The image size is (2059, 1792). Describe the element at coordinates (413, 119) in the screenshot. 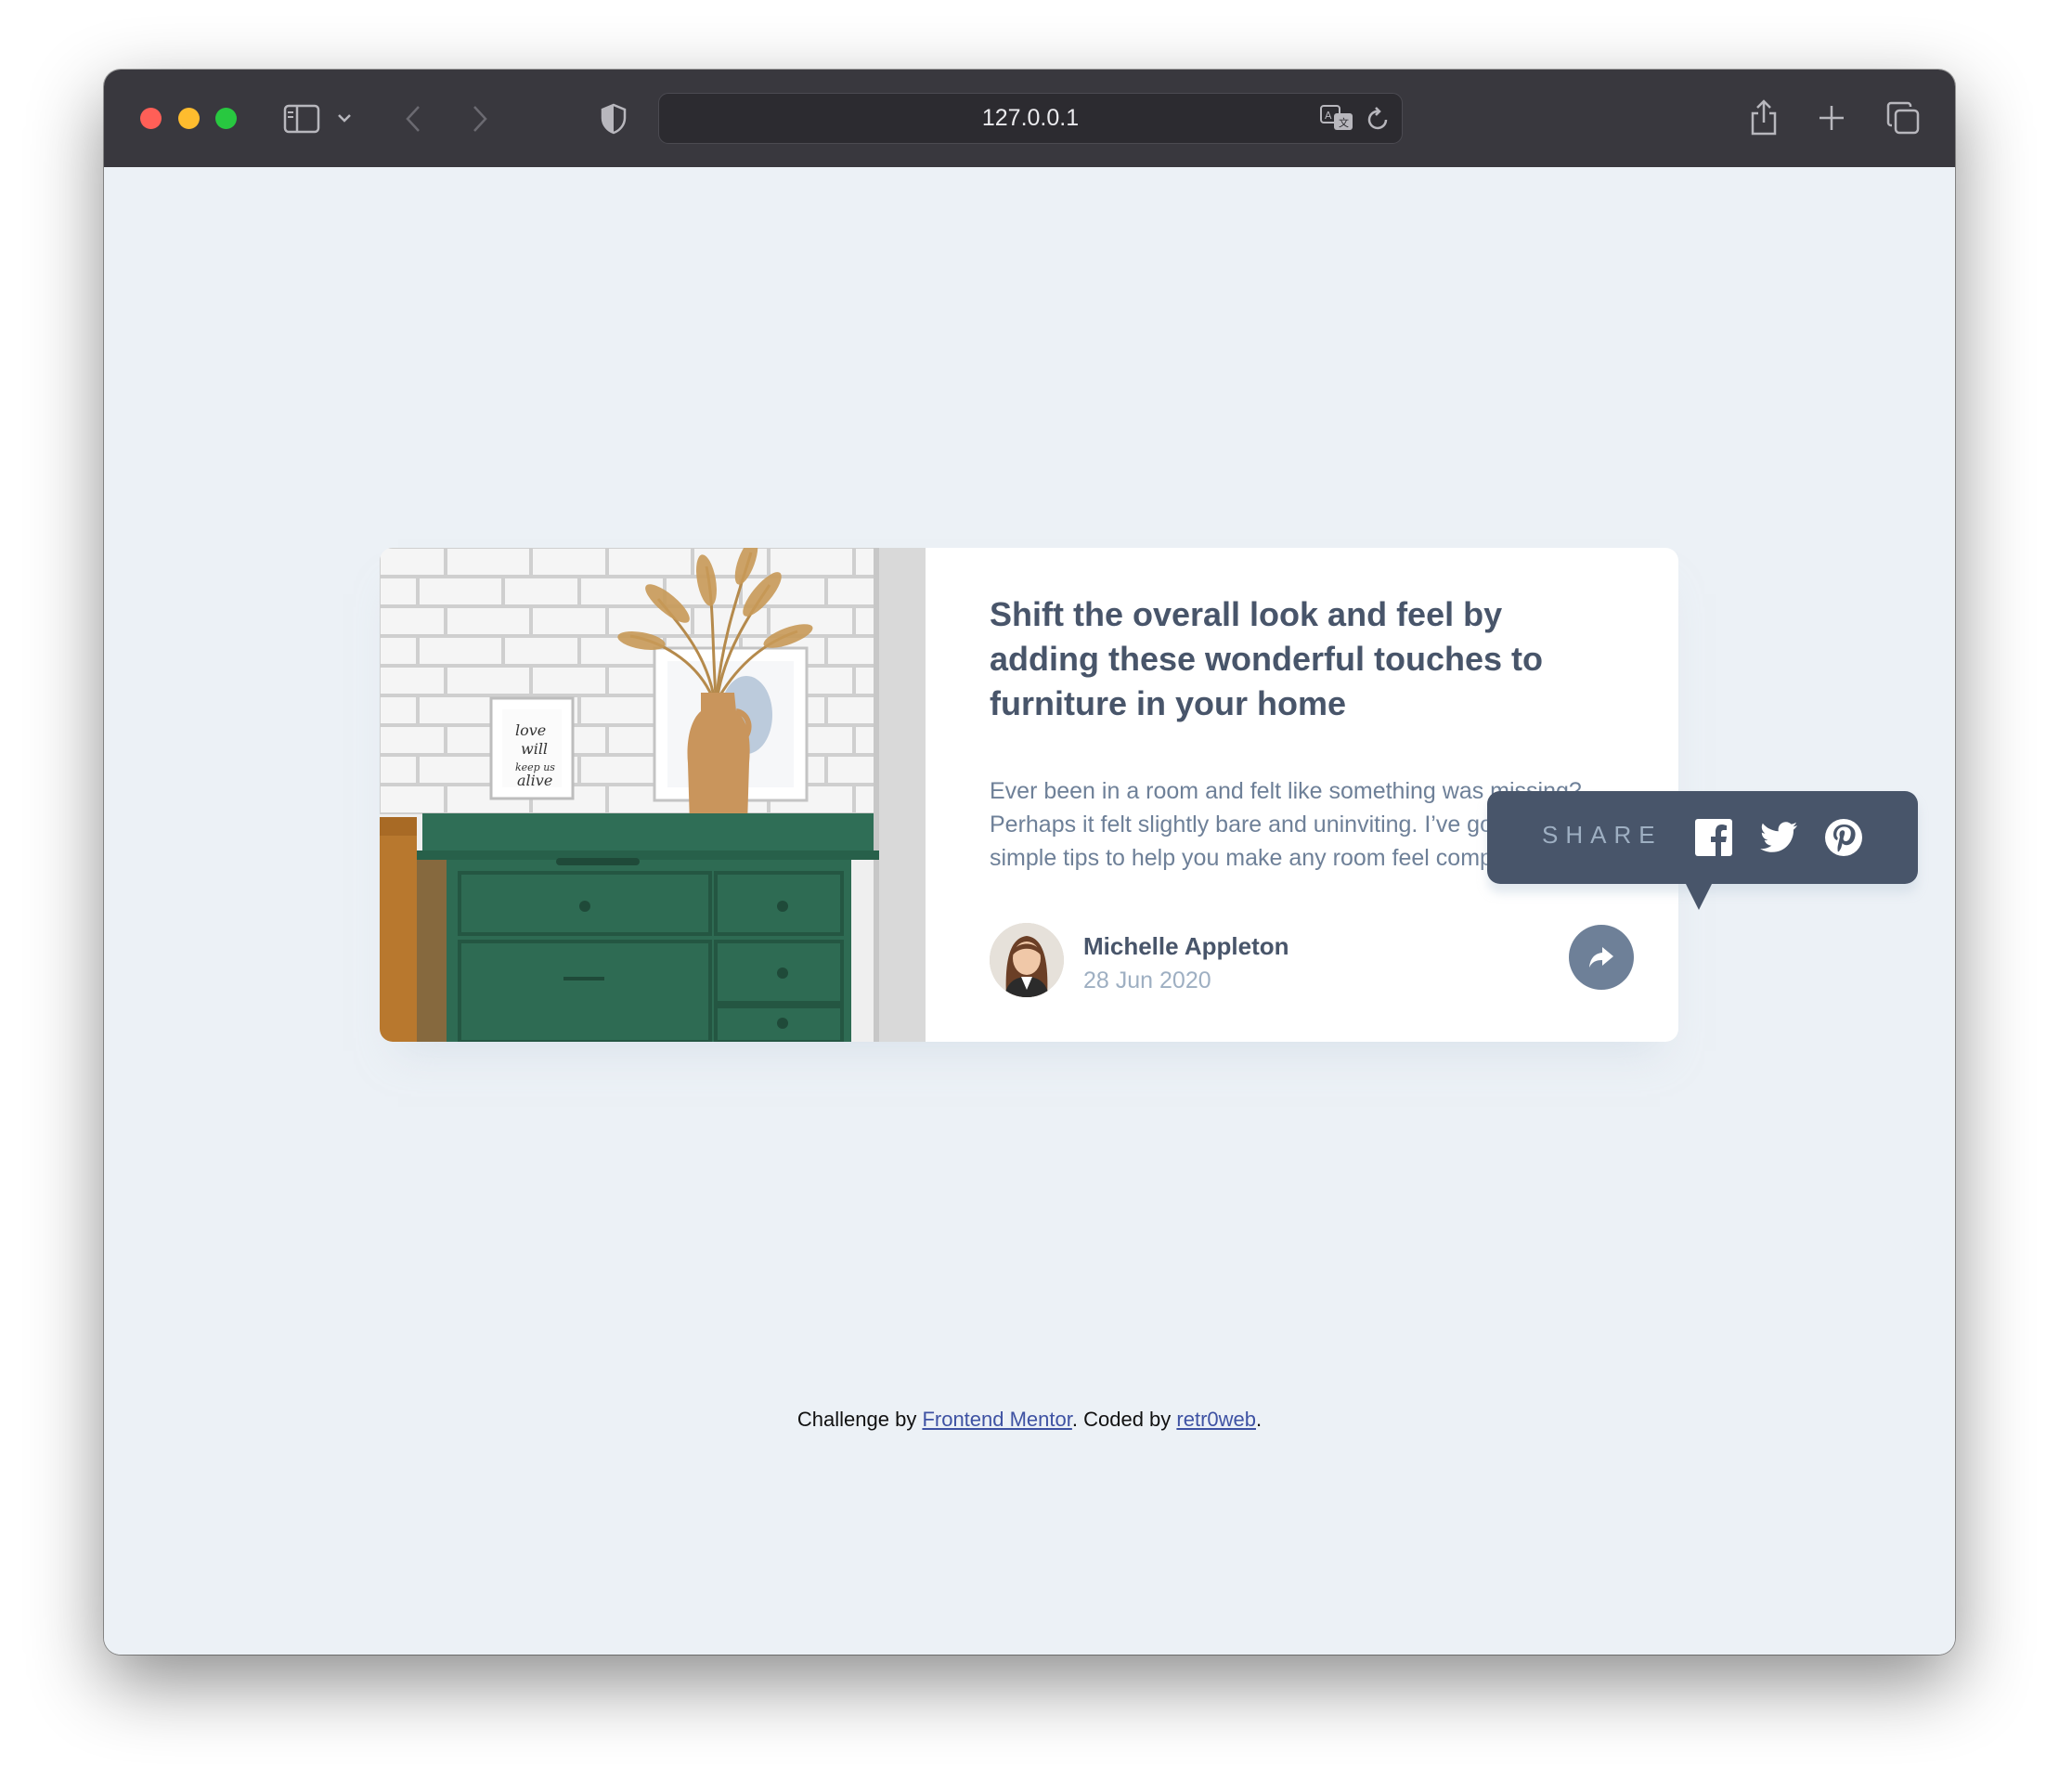

I see `back-icon` at that location.